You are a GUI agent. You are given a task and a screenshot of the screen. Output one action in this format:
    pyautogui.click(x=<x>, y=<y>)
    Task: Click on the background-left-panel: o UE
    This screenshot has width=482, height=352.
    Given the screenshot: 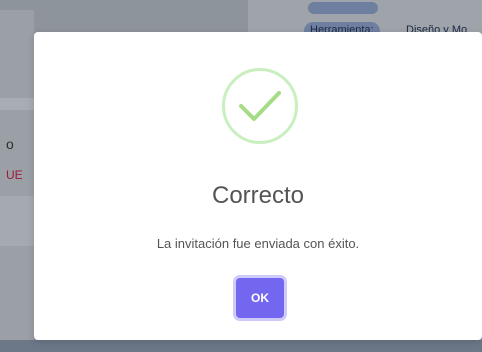 What is the action you would take?
    pyautogui.click(x=17, y=176)
    